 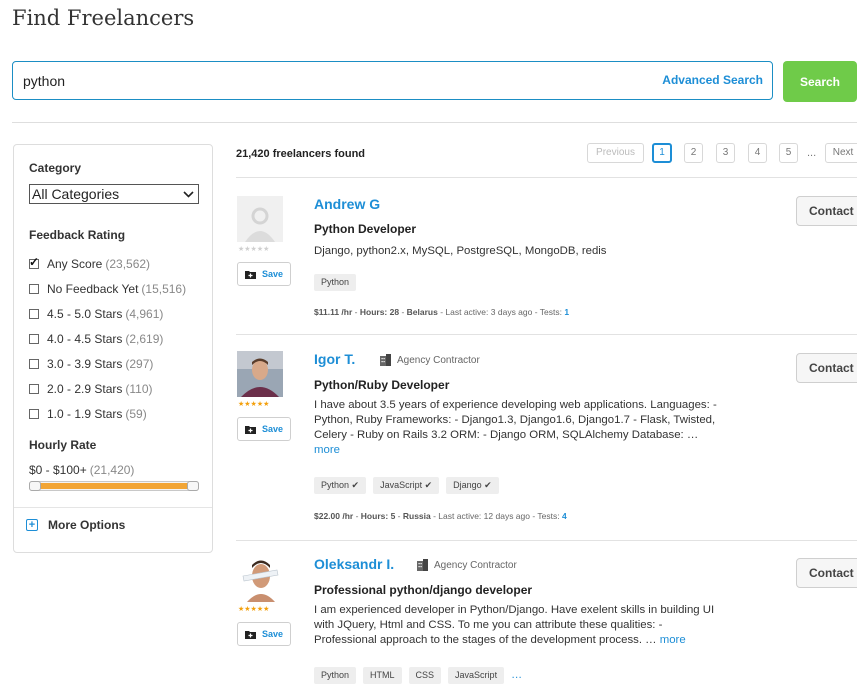 What do you see at coordinates (566, 312) in the screenshot?
I see `tests-value: 1` at bounding box center [566, 312].